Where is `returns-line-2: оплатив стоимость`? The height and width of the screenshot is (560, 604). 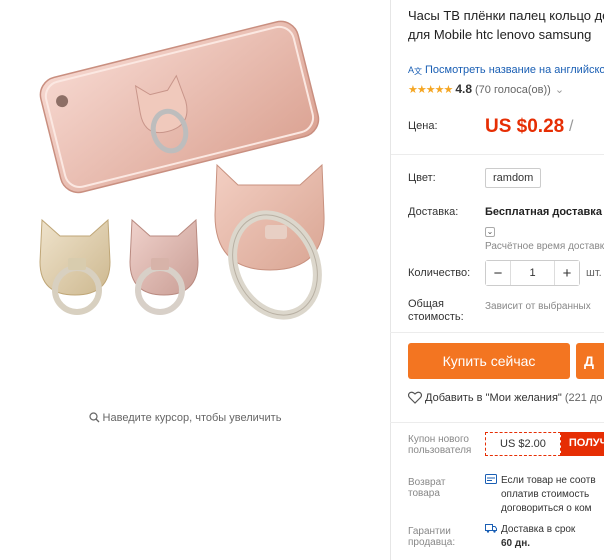
returns-line-2: оплатив стоимость is located at coordinates (545, 494).